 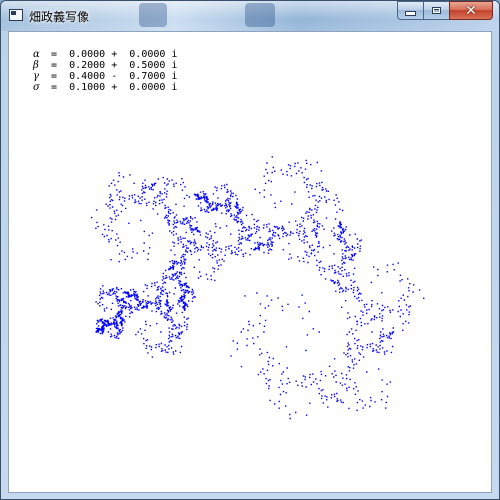 I want to click on maximize-button, so click(x=436, y=10).